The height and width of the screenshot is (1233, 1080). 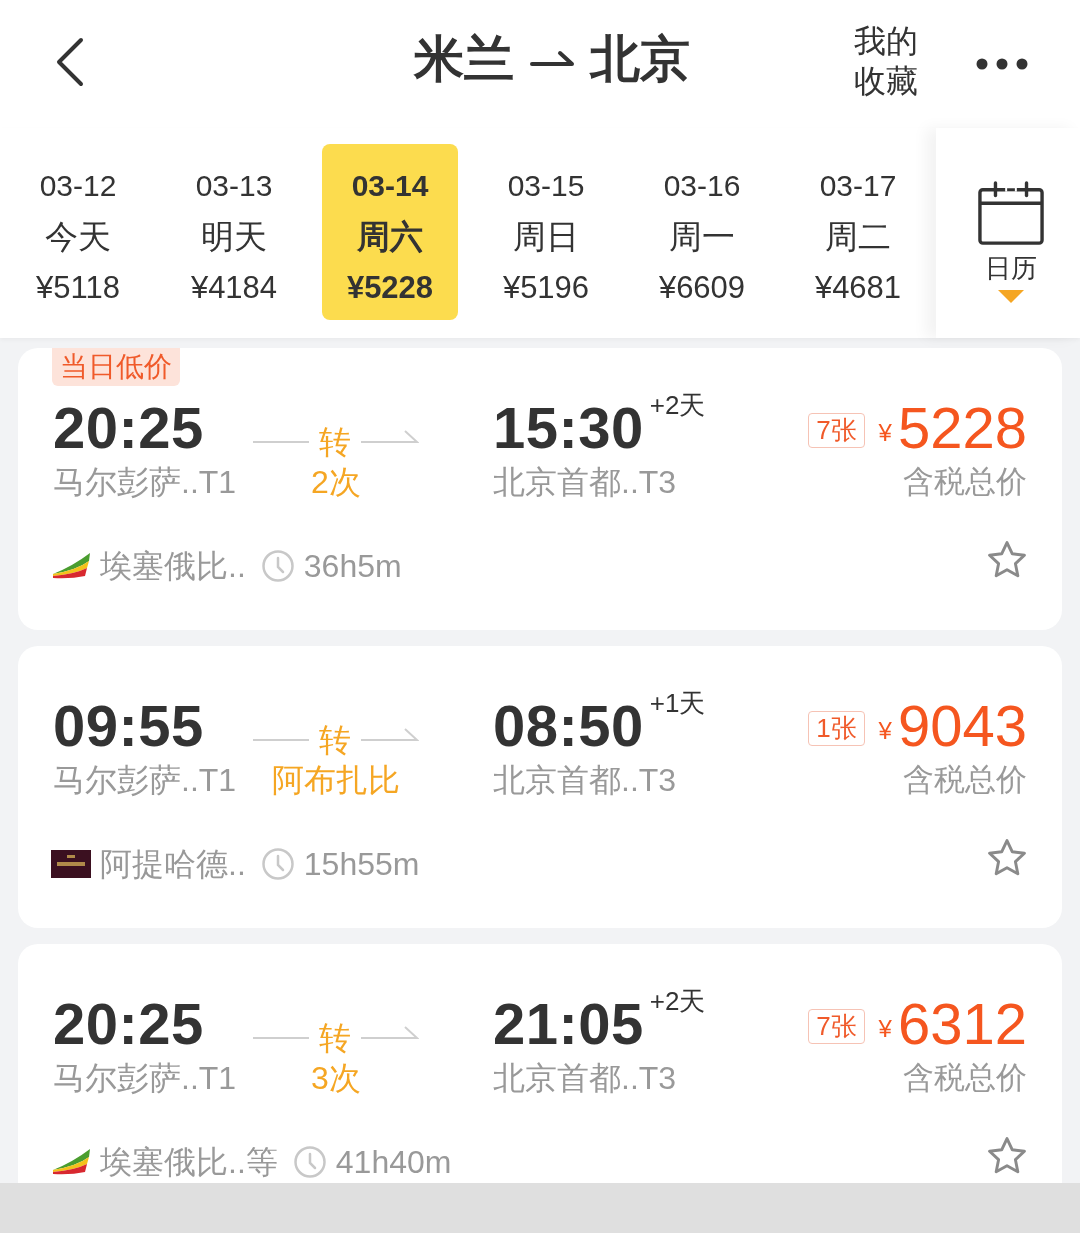 I want to click on date-tab: 03-16 周一 ¥6609, so click(x=702, y=232).